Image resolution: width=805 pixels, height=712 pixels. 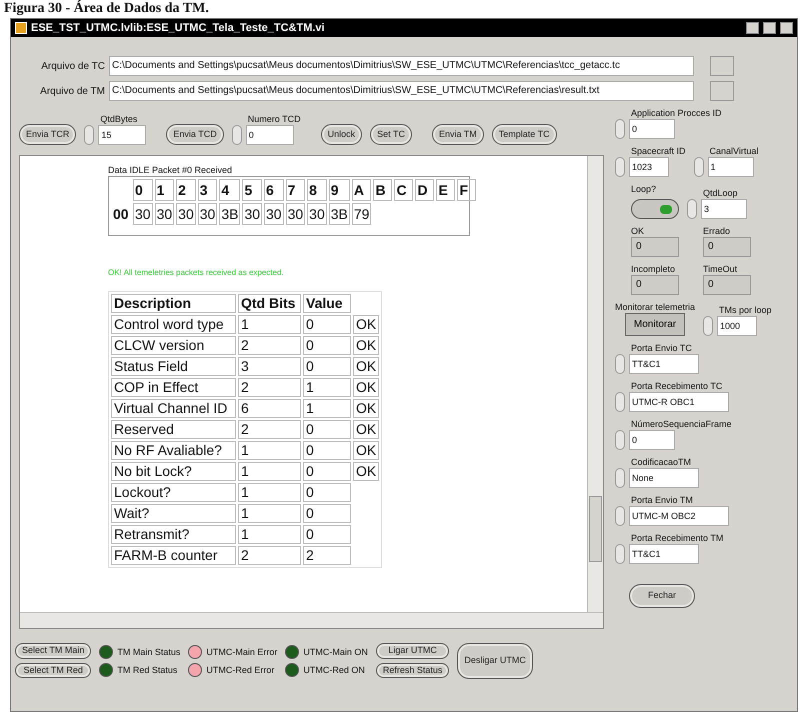 What do you see at coordinates (524, 134) in the screenshot?
I see `toolbar-button: Template TC` at bounding box center [524, 134].